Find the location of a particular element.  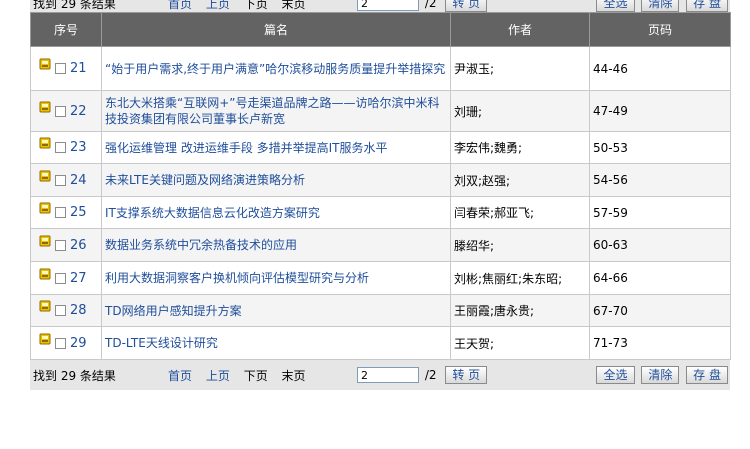

seq-cell: 24 is located at coordinates (66, 180).